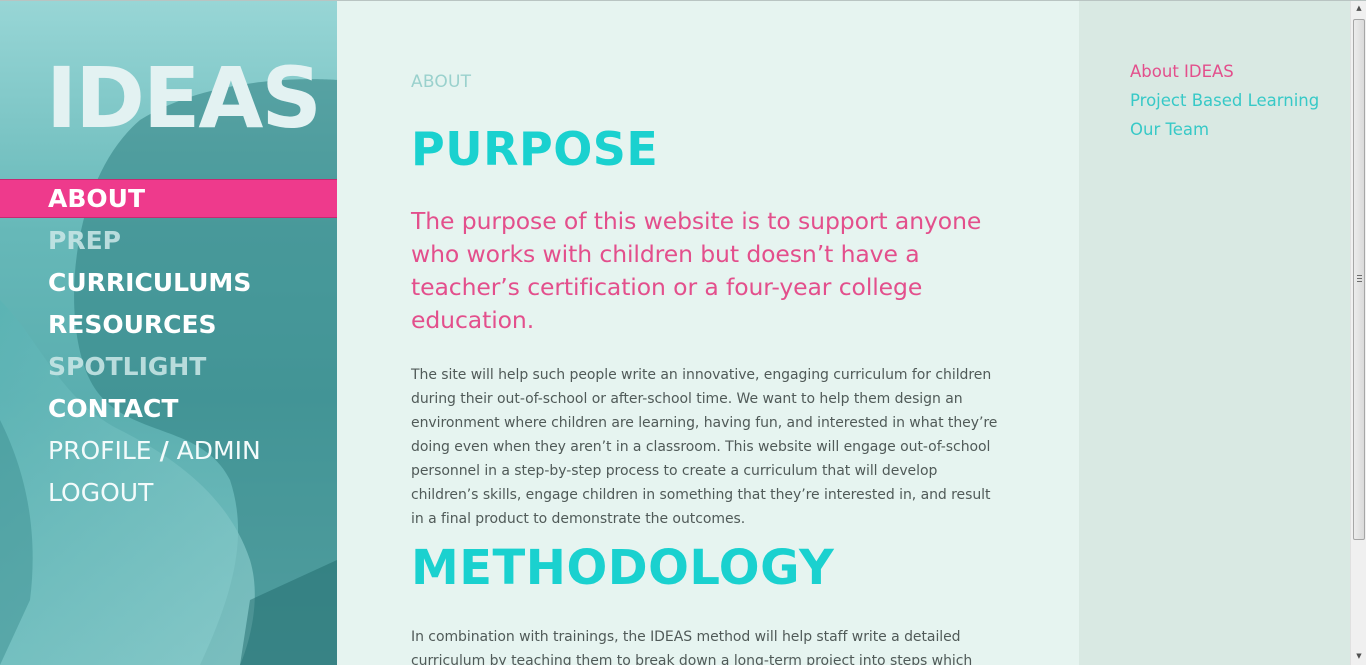 This screenshot has width=1366, height=665. Describe the element at coordinates (1358, 8) in the screenshot. I see `scroll-up-arrow-icon: ▲` at that location.